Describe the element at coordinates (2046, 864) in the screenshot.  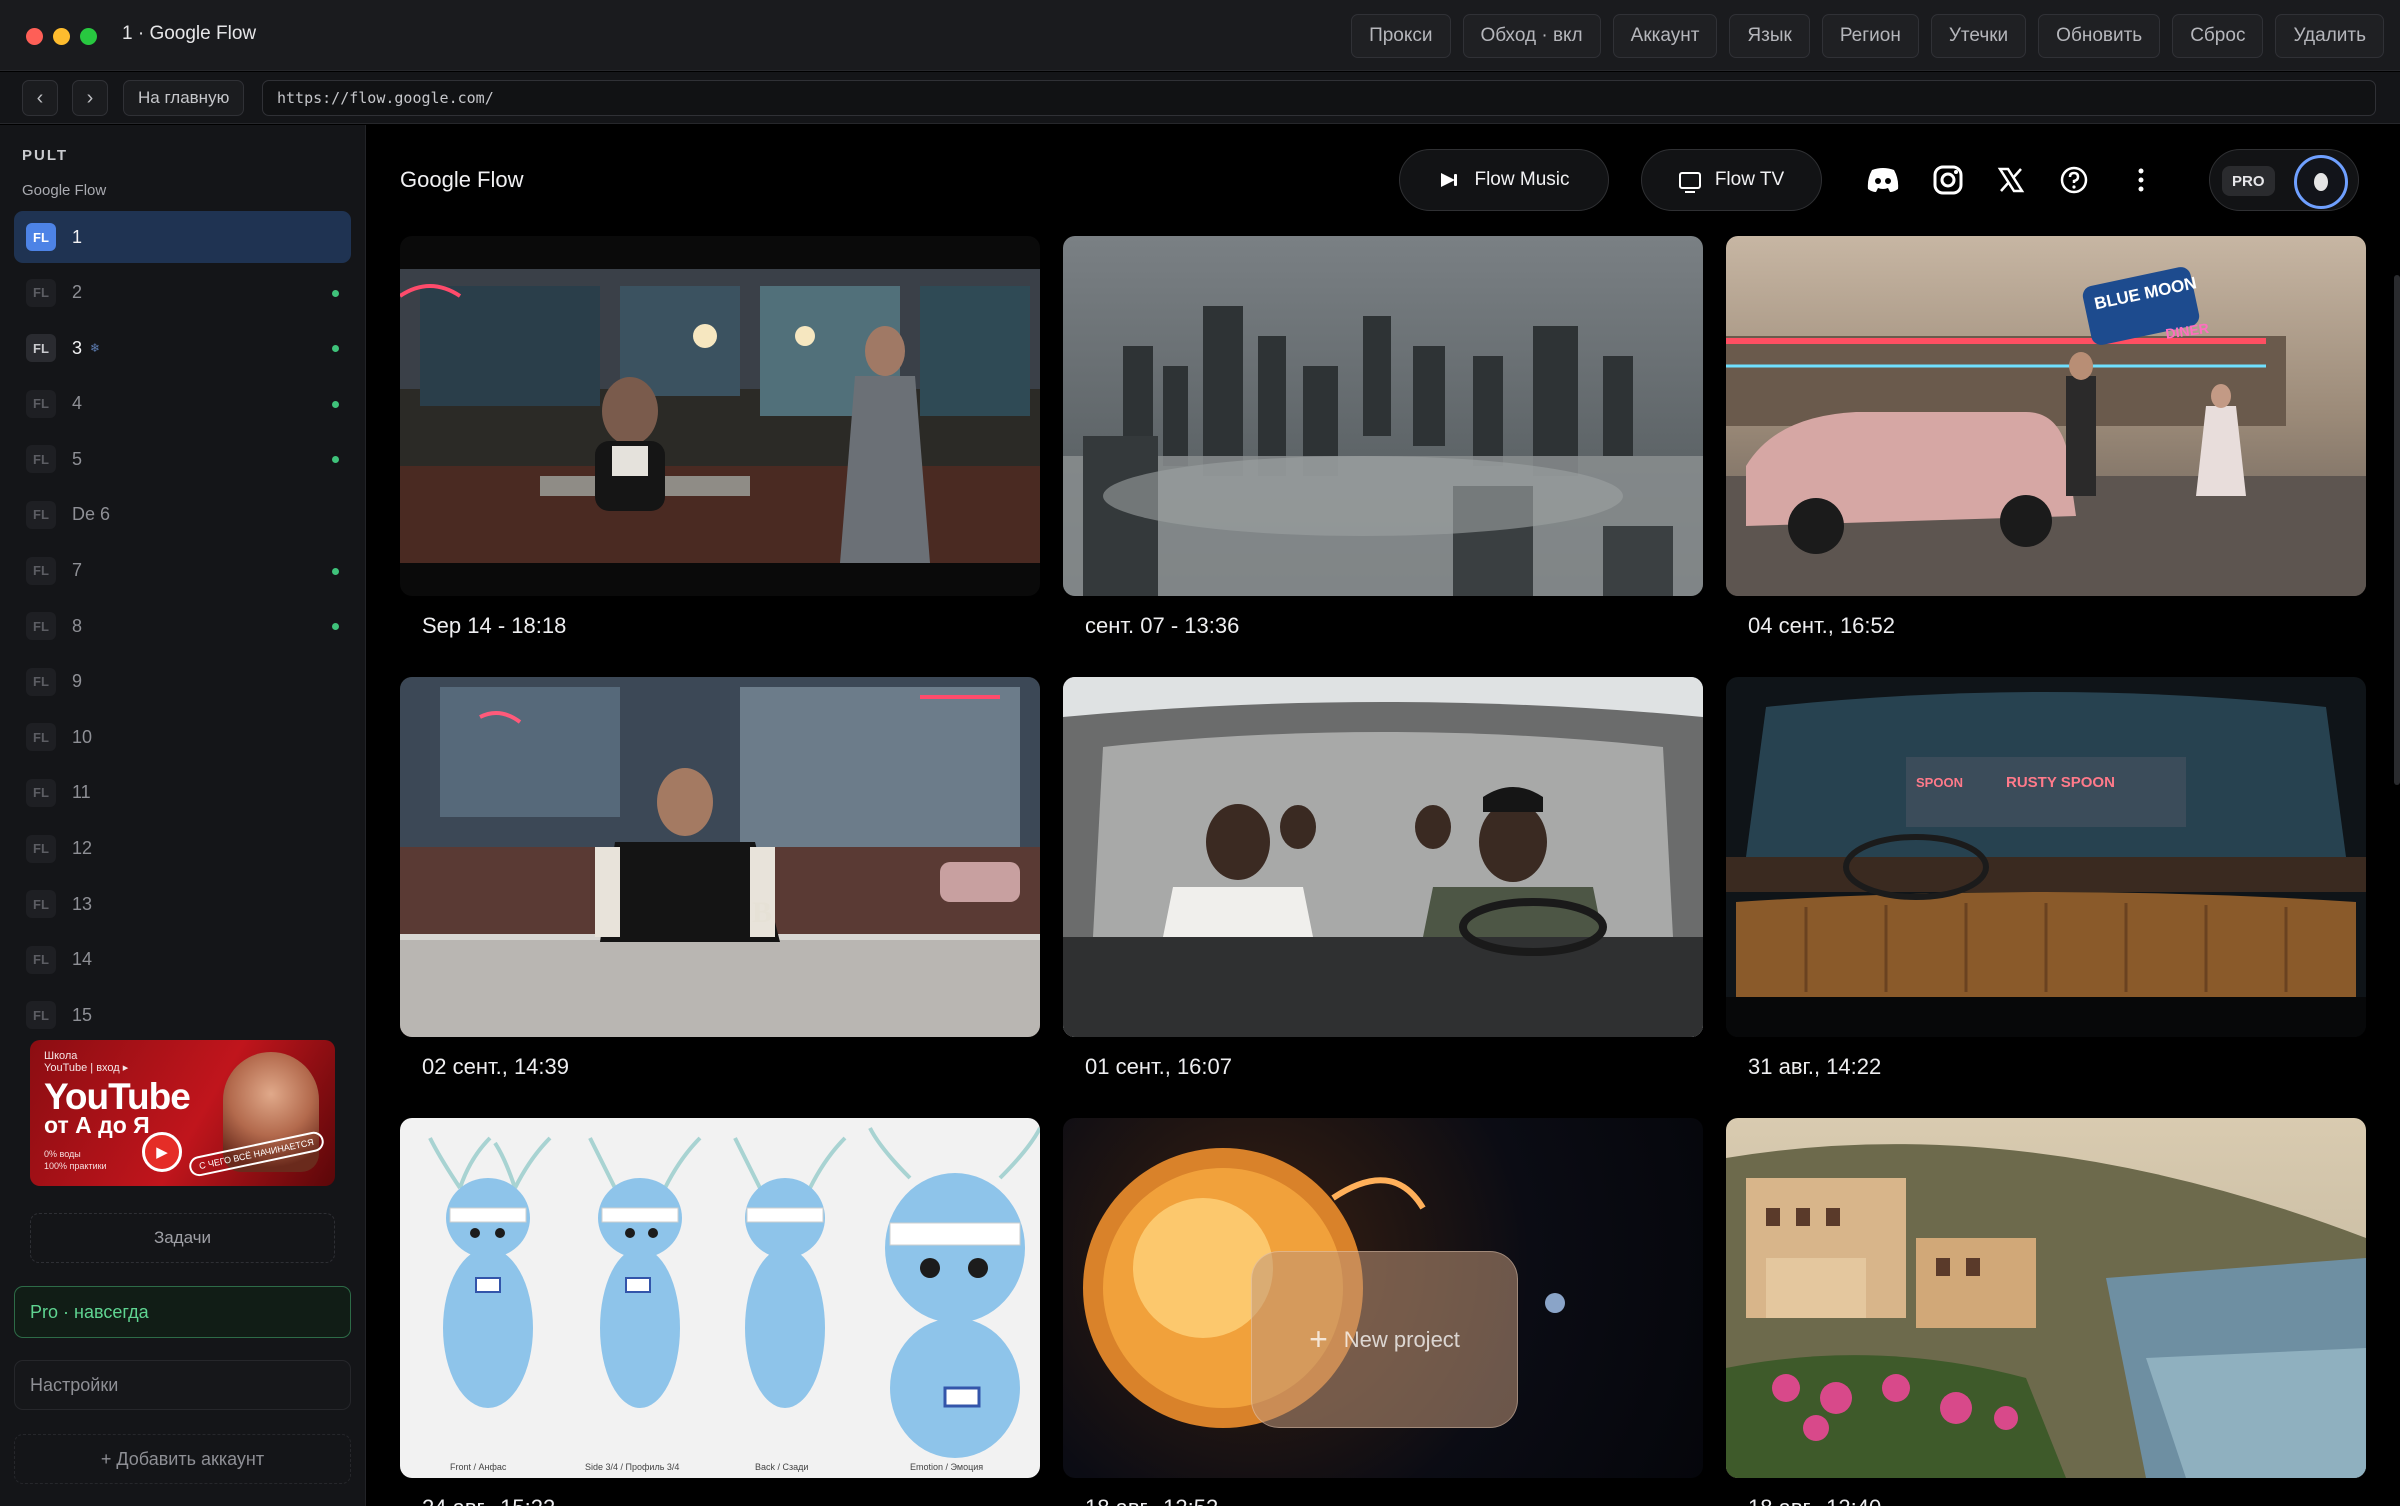
I see `car-dashboard-image: RUSTY SPOON SPOON` at that location.